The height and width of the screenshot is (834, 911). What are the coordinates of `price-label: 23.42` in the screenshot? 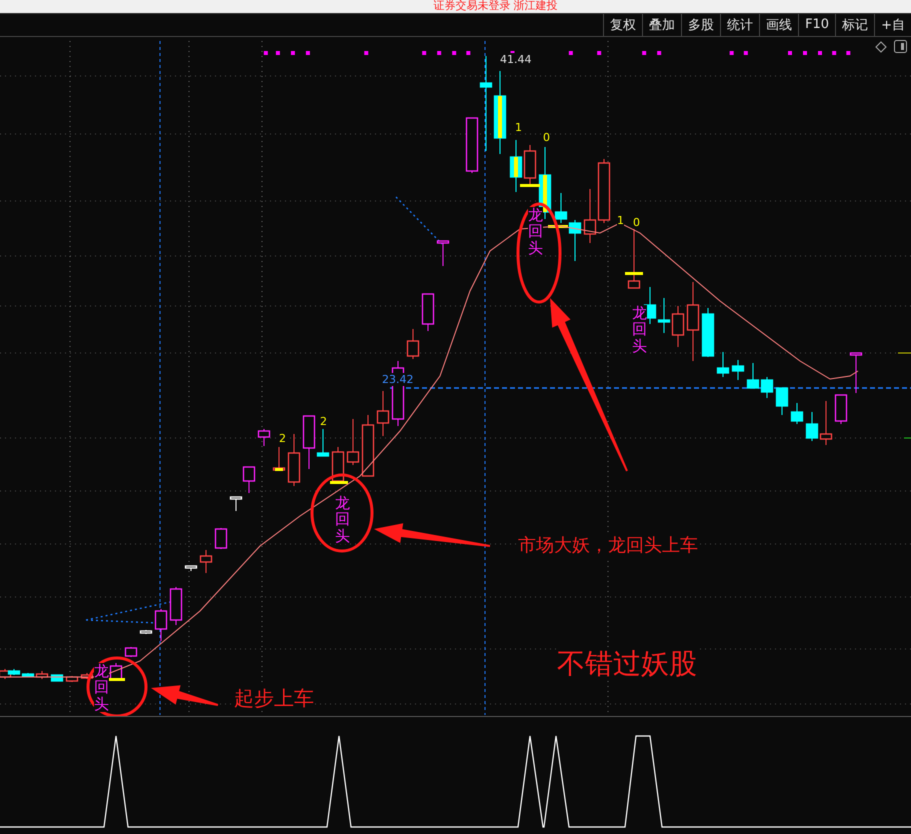 It's located at (398, 379).